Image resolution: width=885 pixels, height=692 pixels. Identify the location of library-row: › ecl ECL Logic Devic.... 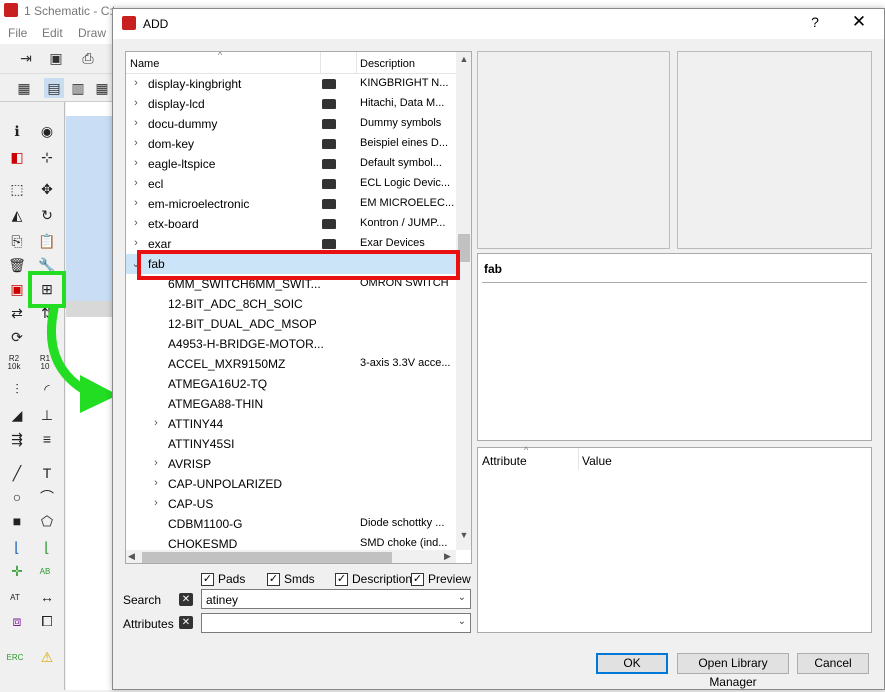
(291, 184).